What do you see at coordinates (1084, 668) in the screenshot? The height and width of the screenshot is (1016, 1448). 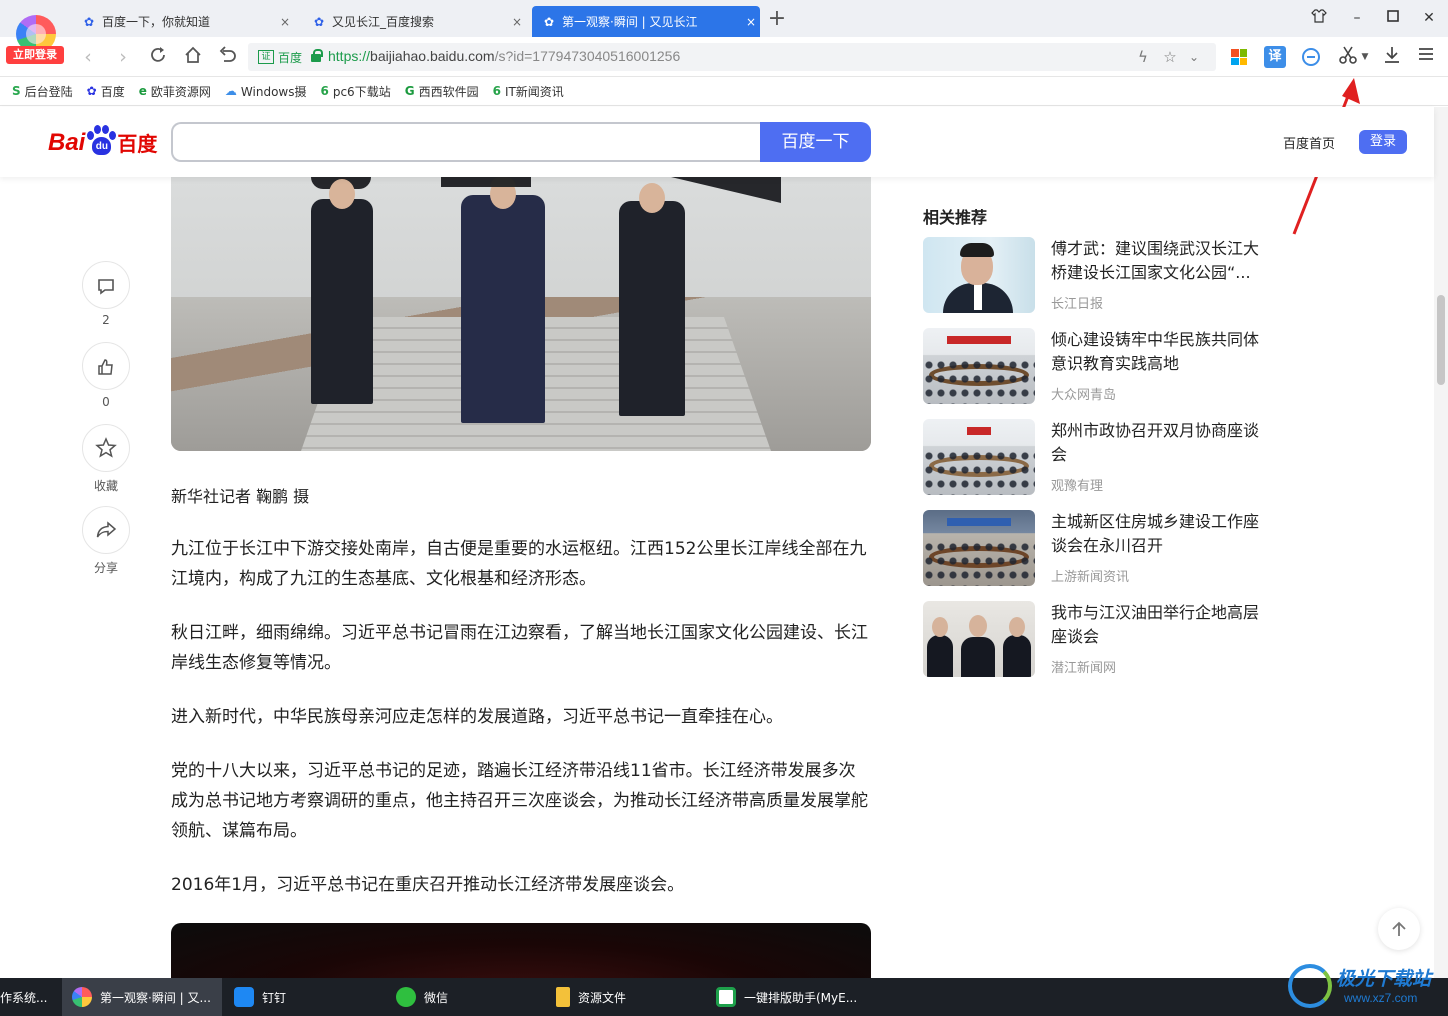 I see `related-item-source: 潜江新闻网` at bounding box center [1084, 668].